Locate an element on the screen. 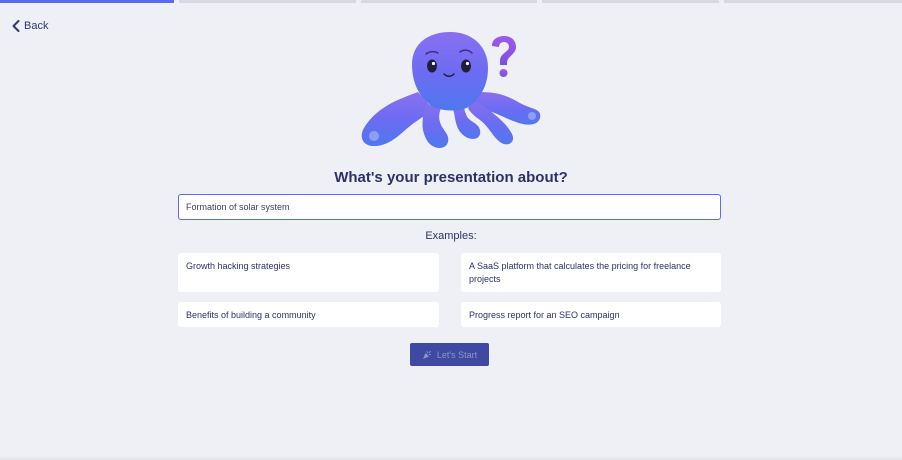  presentation-topic-input is located at coordinates (449, 207).